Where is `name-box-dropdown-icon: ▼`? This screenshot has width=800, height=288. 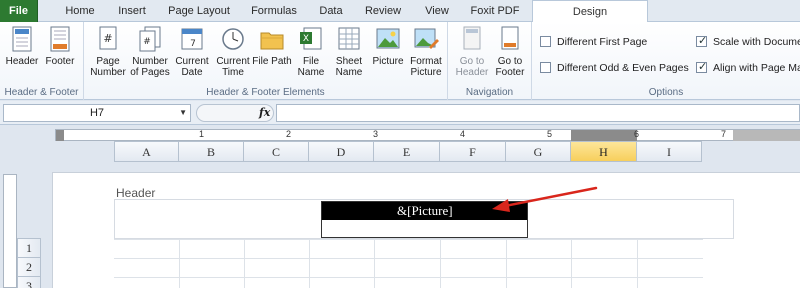 name-box-dropdown-icon: ▼ is located at coordinates (183, 113).